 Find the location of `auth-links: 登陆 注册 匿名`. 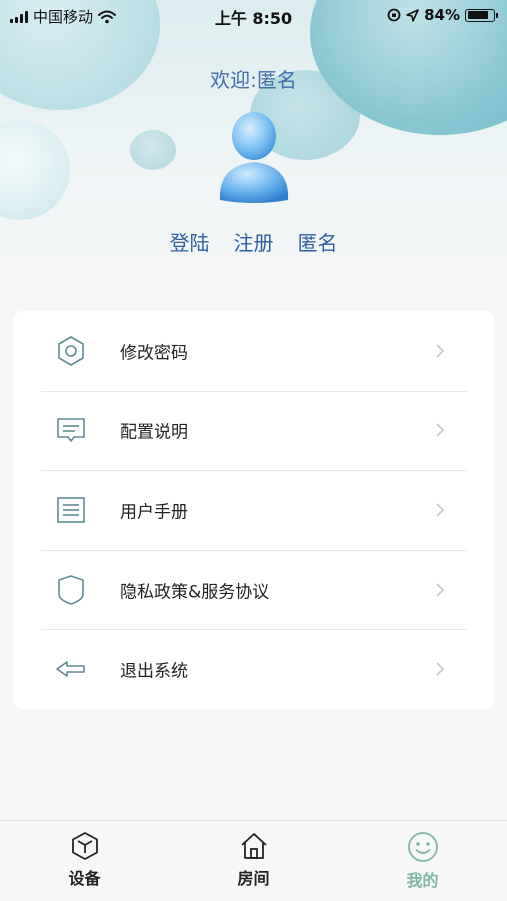

auth-links: 登陆 注册 匿名 is located at coordinates (253, 241).